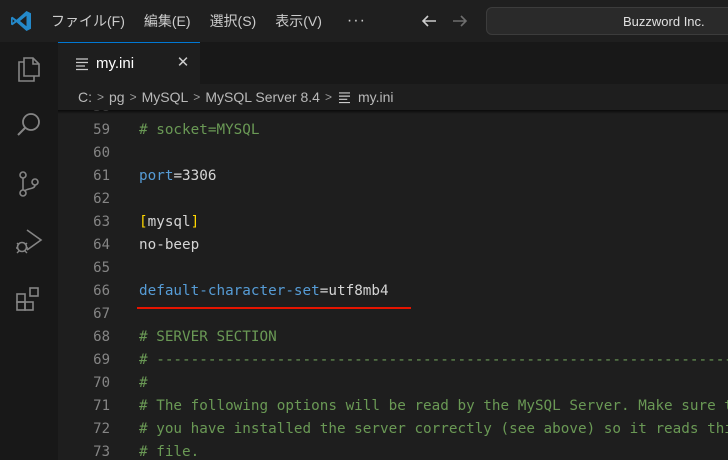 This screenshot has height=460, width=728. I want to click on files-icon, so click(29, 69).